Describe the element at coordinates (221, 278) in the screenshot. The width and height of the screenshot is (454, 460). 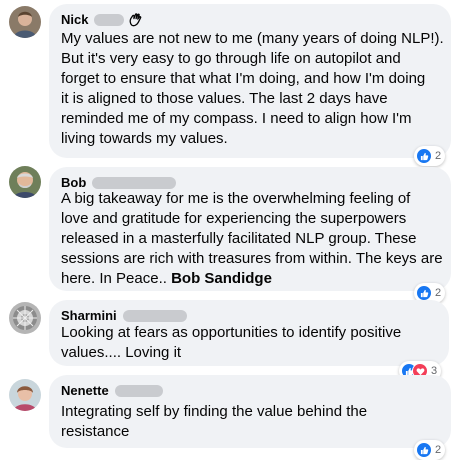
I see `signature-name: Bob Sandidge` at that location.